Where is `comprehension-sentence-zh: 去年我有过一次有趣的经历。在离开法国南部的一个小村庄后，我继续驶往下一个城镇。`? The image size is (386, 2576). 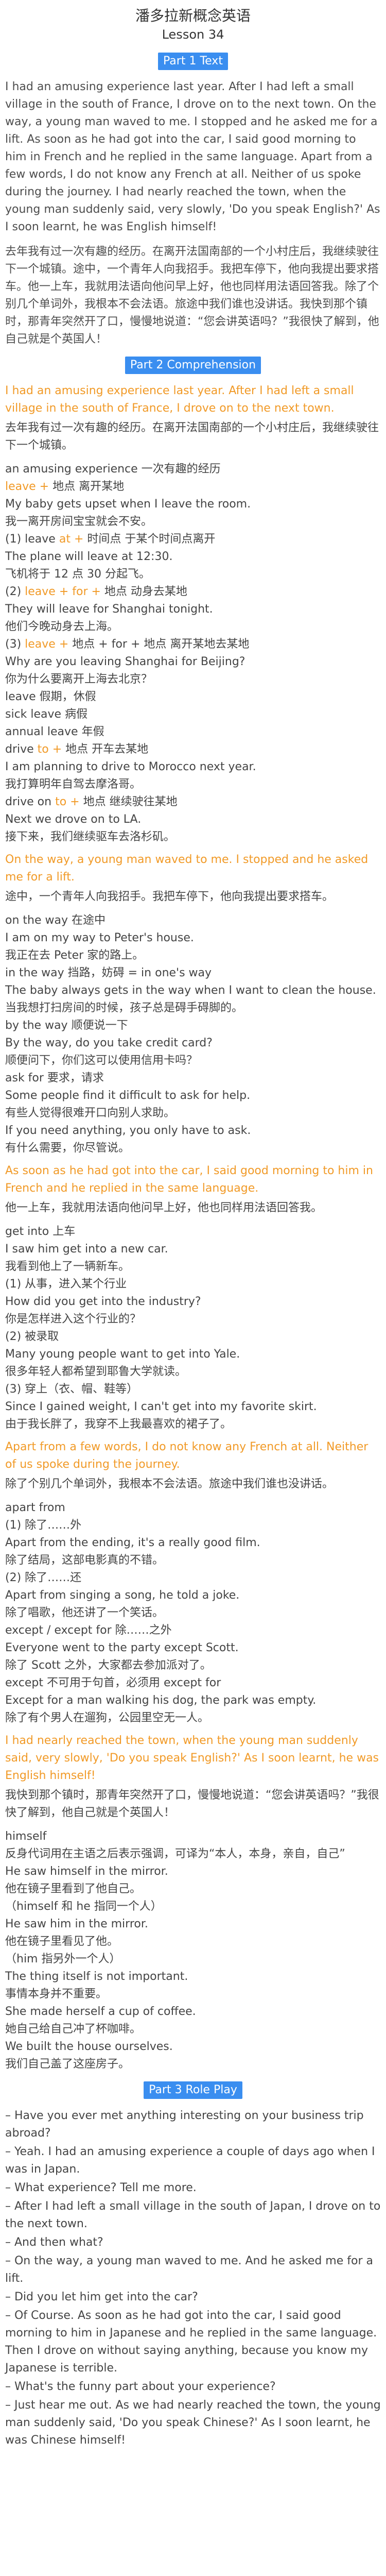 comprehension-sentence-zh: 去年我有过一次有趣的经历。在离开法国南部的一个小村庄后，我继续驶往下一个城镇。 is located at coordinates (192, 436).